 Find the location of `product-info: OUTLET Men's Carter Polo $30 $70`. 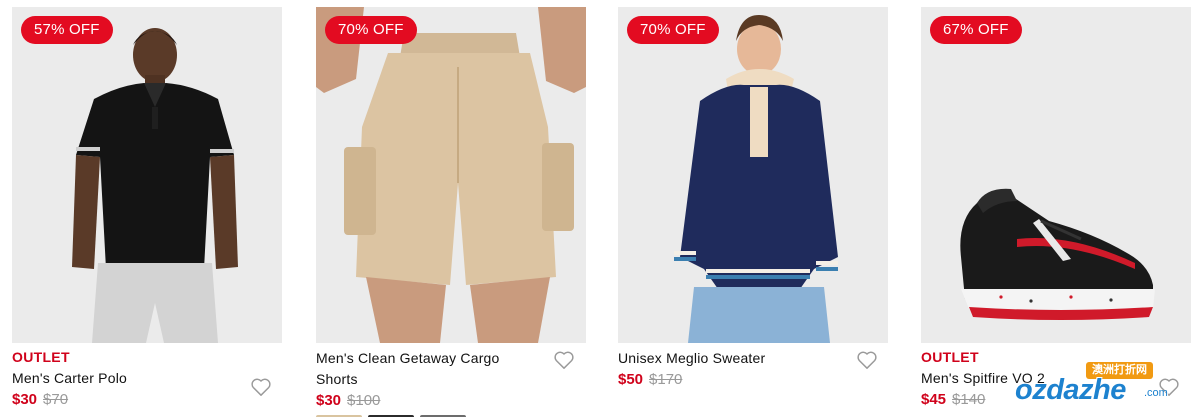

product-info: OUTLET Men's Carter Polo $30 $70 is located at coordinates (147, 377).